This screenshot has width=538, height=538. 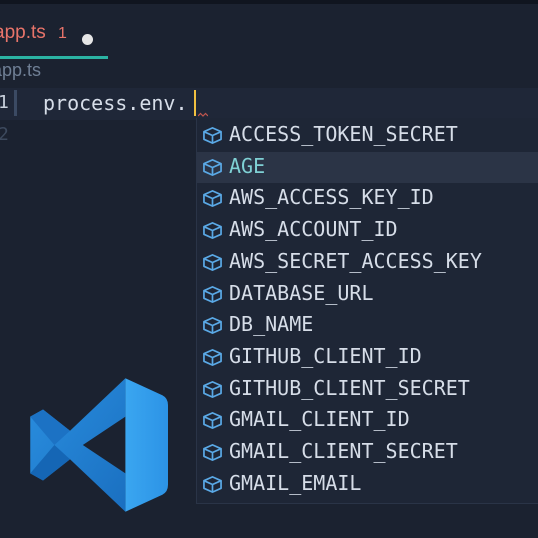 I want to click on line-number: 1, so click(x=4, y=102).